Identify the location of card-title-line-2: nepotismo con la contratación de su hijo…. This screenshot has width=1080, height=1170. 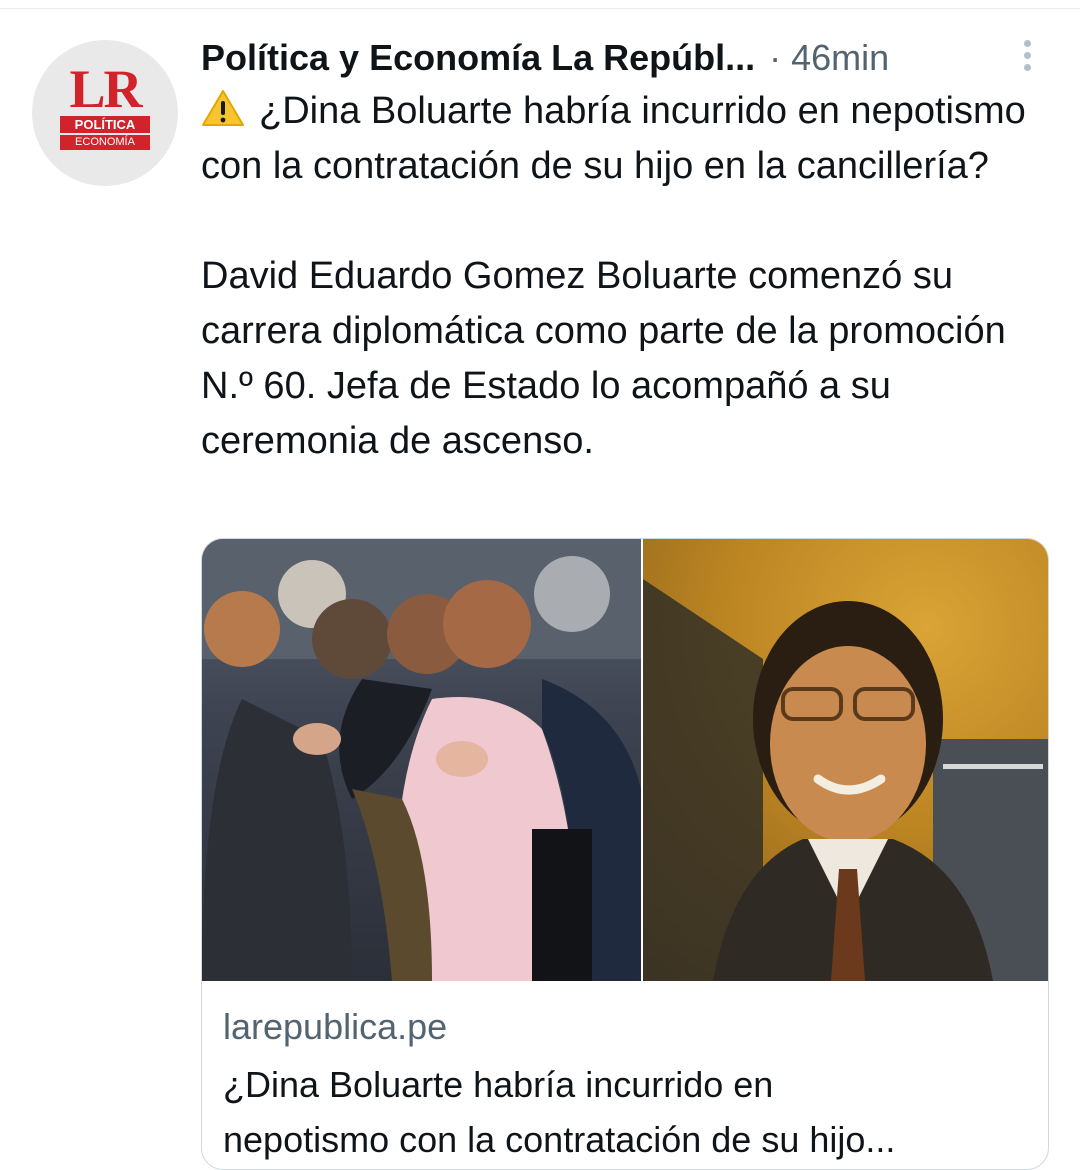
(559, 1139).